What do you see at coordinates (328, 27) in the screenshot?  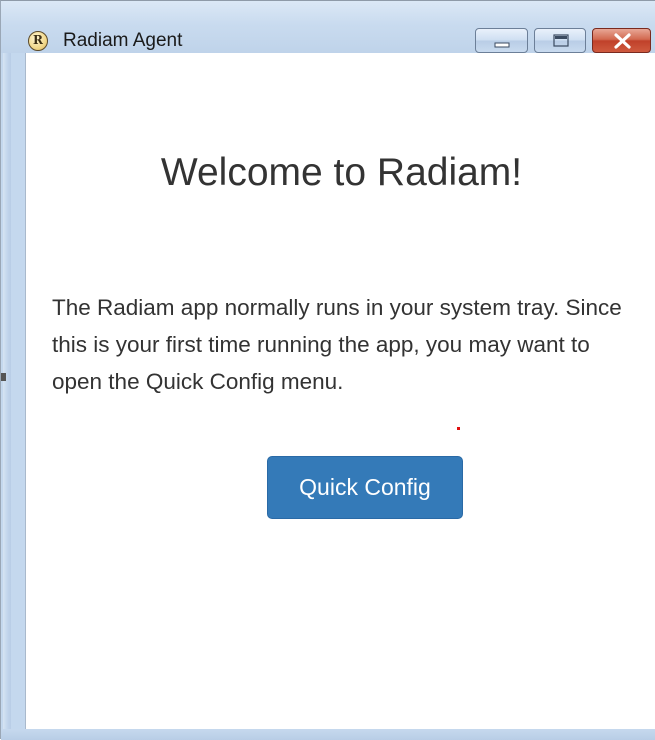 I see `title-bar: R Radiam Agent` at bounding box center [328, 27].